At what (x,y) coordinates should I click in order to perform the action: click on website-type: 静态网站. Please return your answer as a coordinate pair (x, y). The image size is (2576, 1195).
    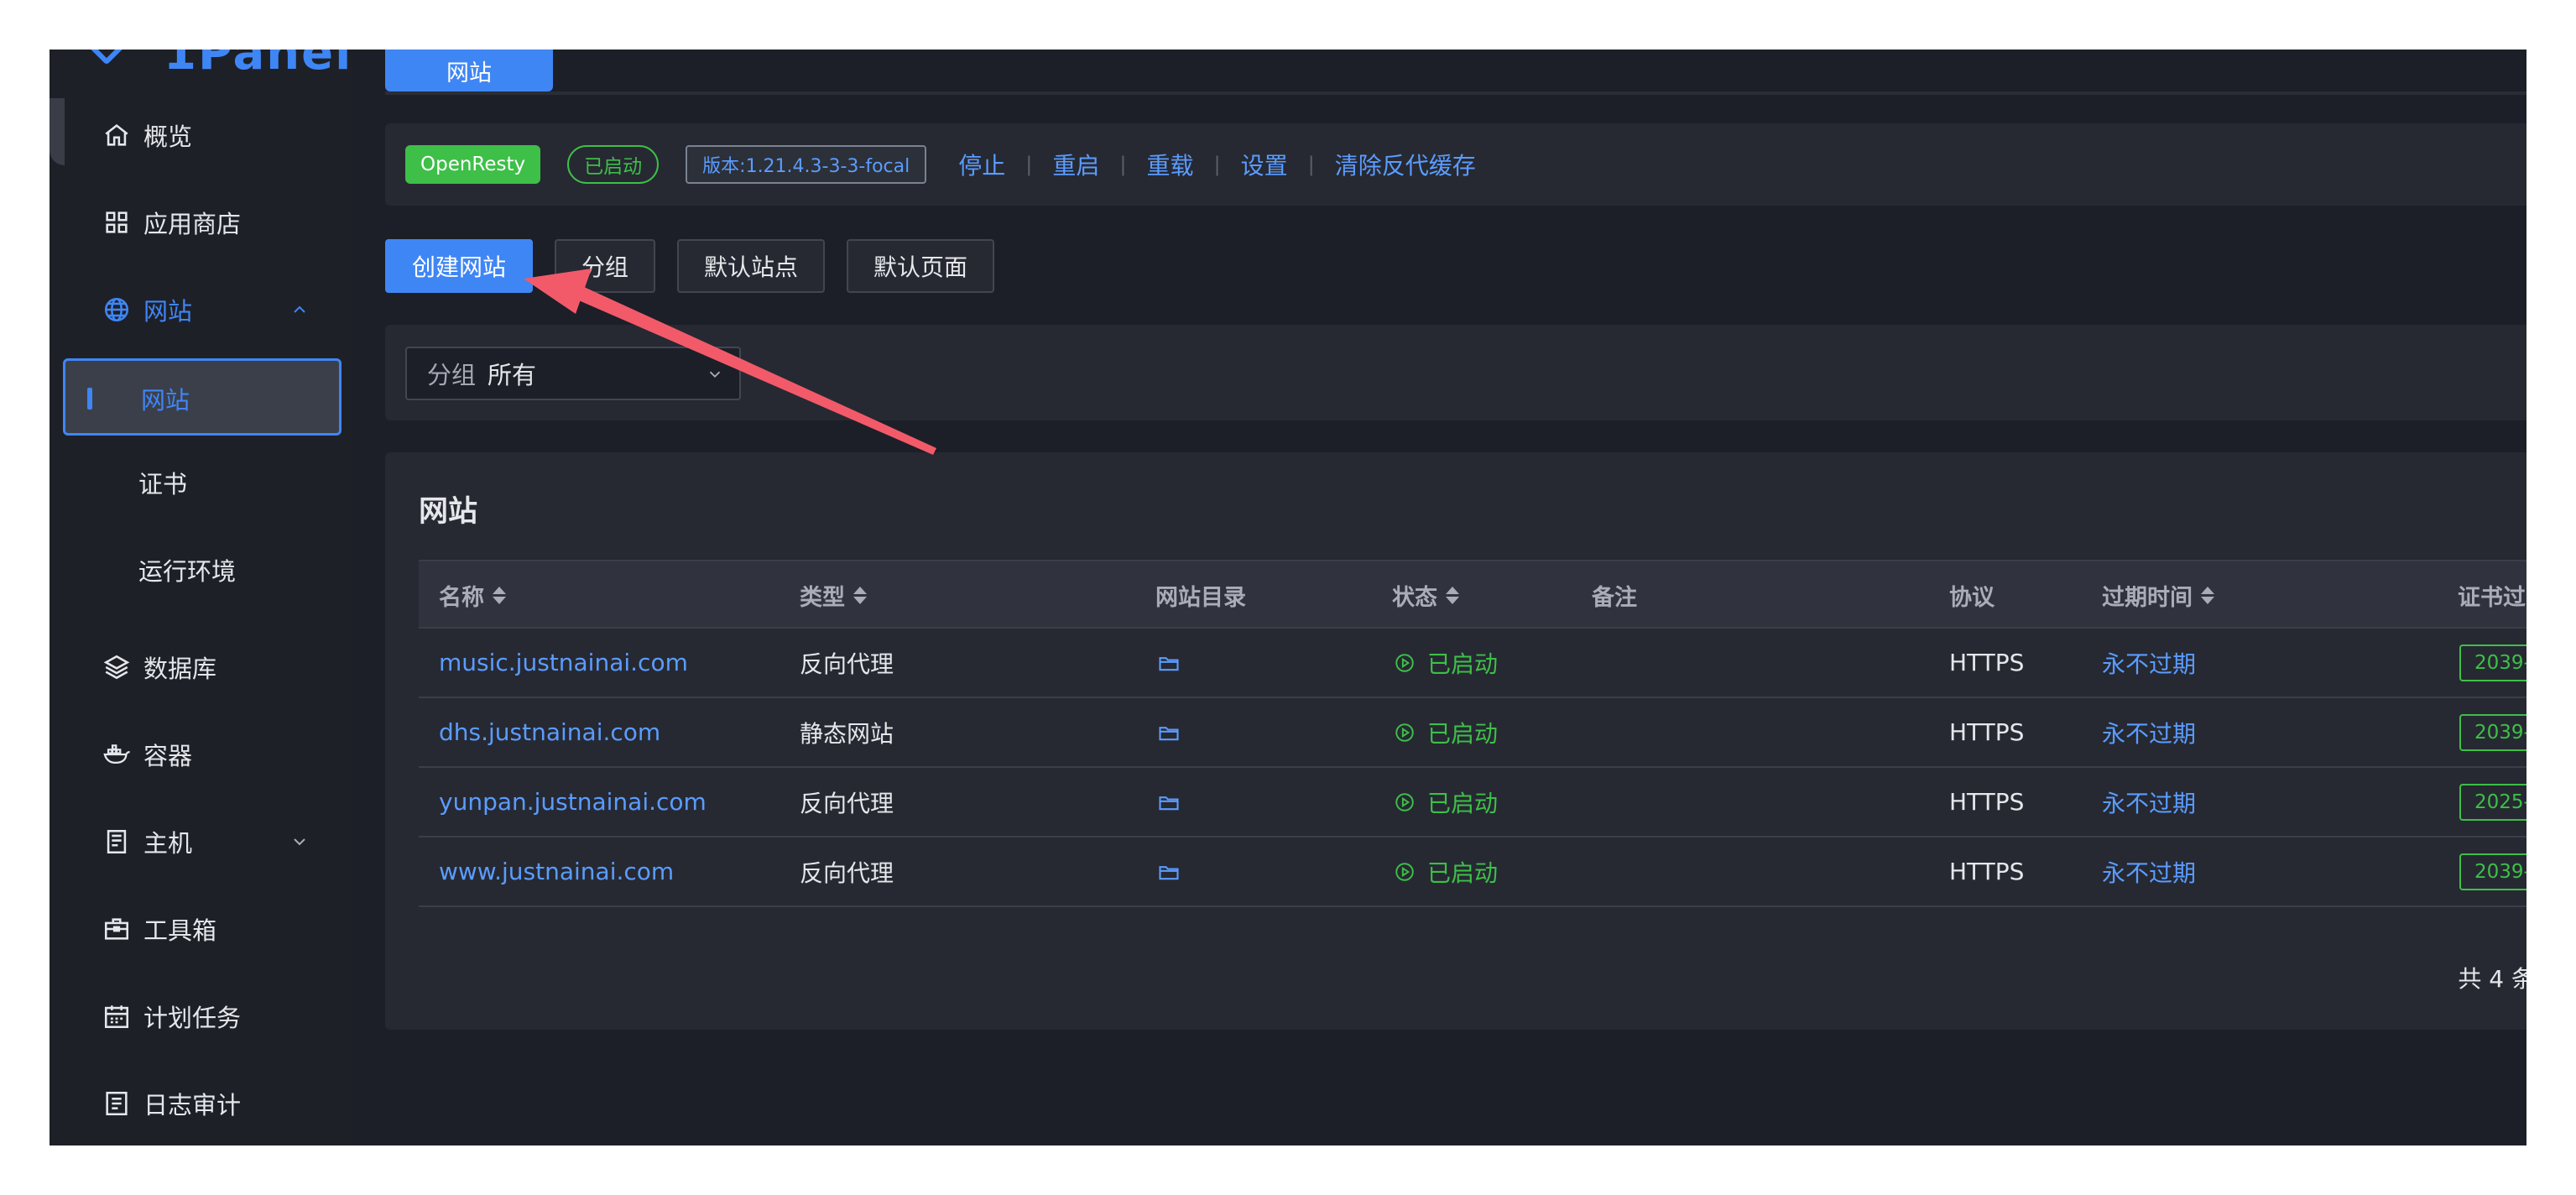
    Looking at the image, I should click on (847, 733).